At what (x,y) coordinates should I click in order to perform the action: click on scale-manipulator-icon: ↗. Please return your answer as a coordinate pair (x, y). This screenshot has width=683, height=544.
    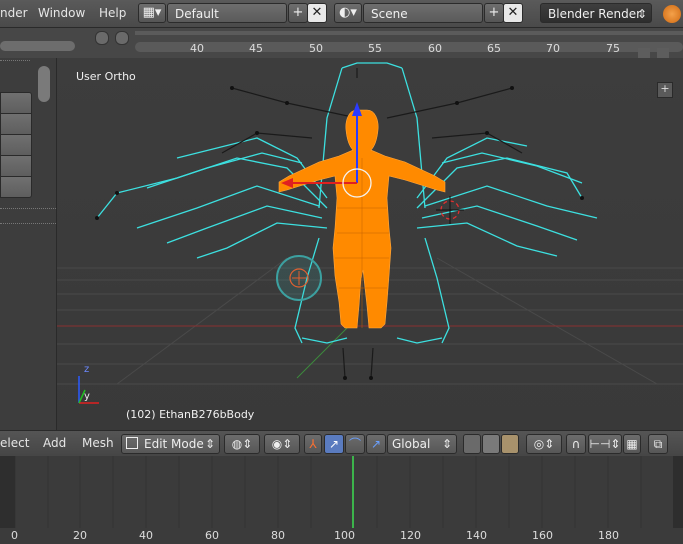
    Looking at the image, I should click on (376, 444).